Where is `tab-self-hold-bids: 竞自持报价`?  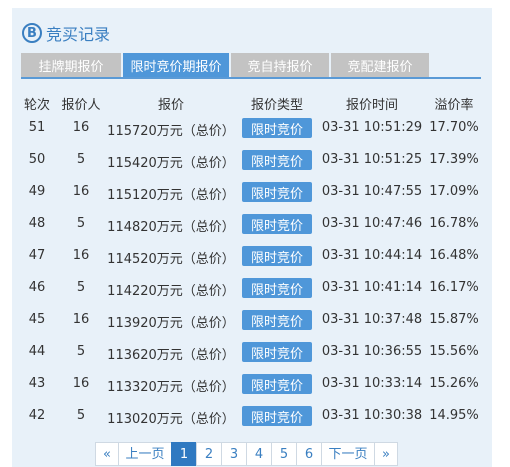
tab-self-hold-bids: 竞自持报价 is located at coordinates (280, 65).